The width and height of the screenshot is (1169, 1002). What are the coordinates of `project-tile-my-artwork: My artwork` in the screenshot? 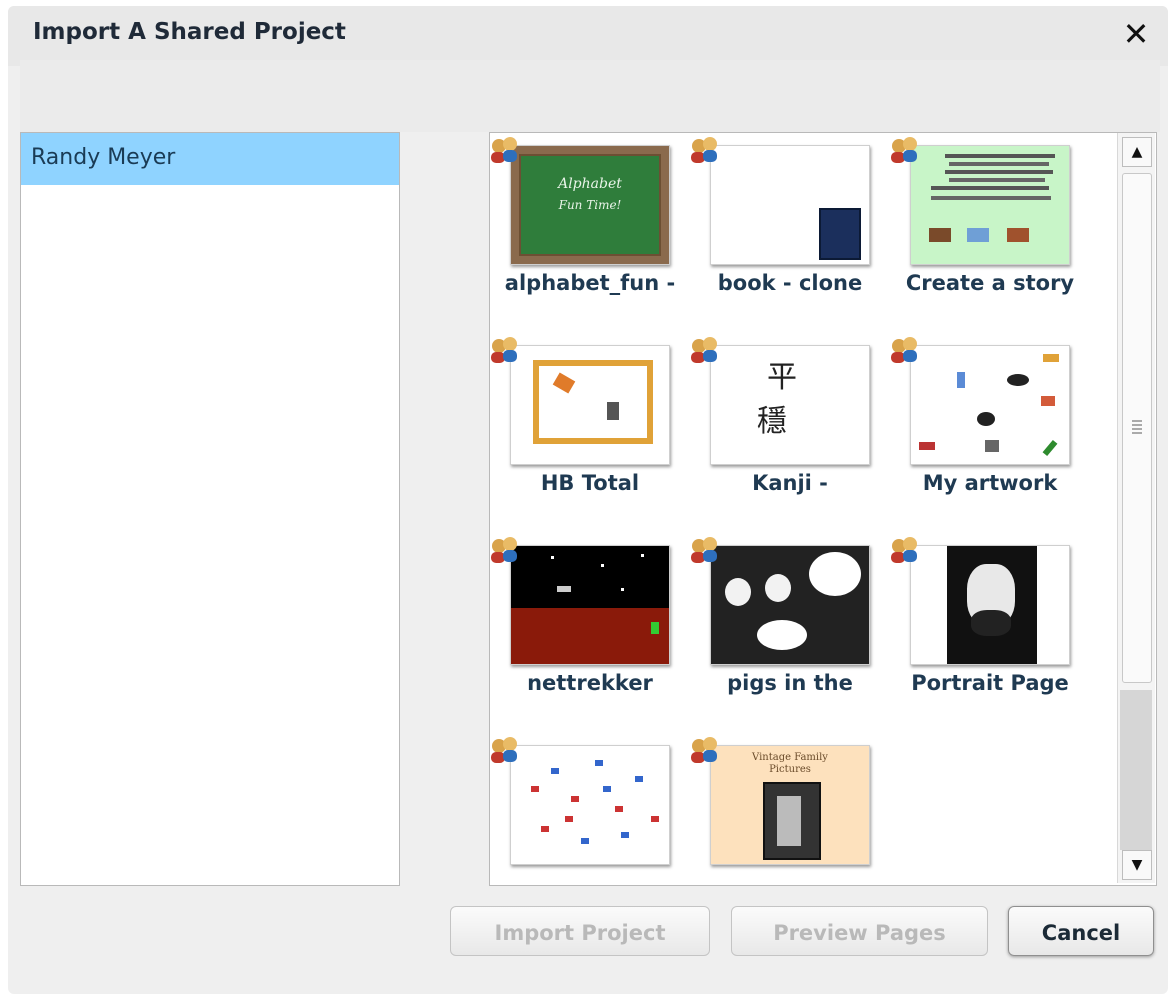 It's located at (990, 428).